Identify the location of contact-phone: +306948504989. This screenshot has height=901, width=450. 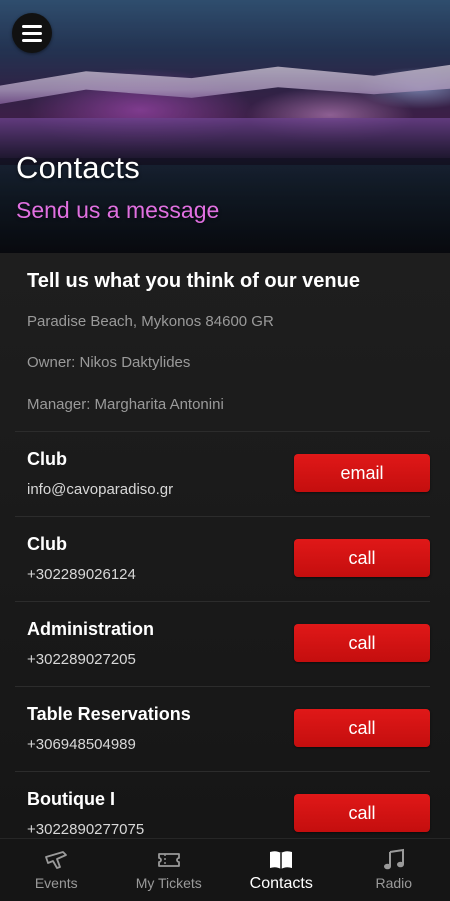
(81, 744).